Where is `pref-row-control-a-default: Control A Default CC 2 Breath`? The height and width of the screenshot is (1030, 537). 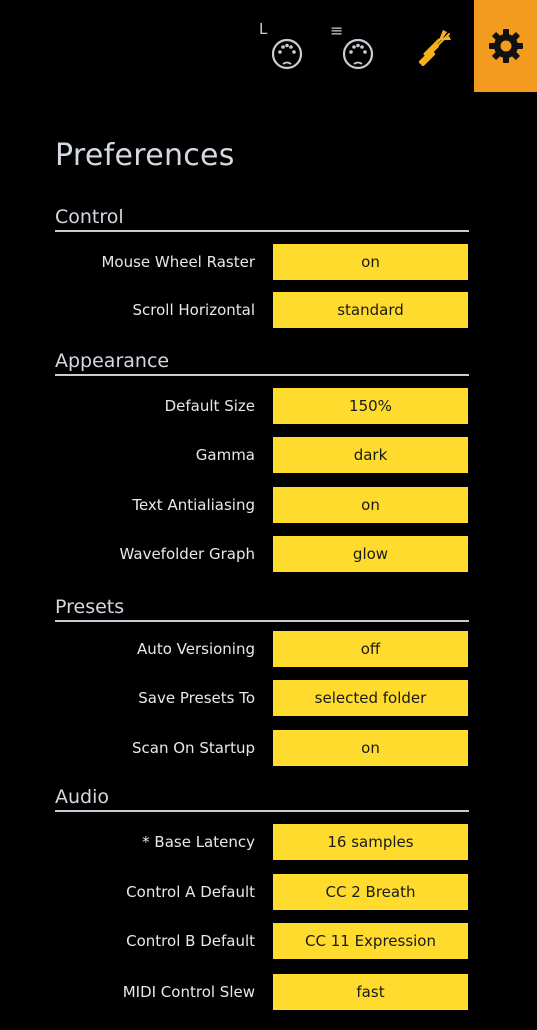
pref-row-control-a-default: Control A Default CC 2 Breath is located at coordinates (268, 892).